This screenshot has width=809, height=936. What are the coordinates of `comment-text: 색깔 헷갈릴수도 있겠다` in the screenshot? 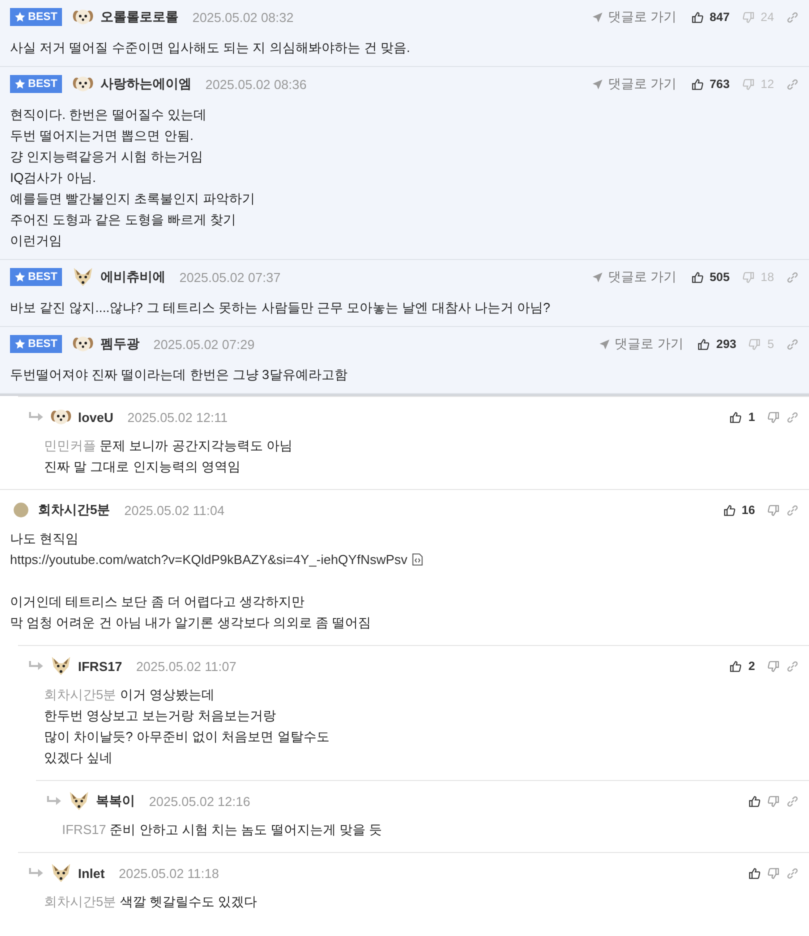 It's located at (189, 901).